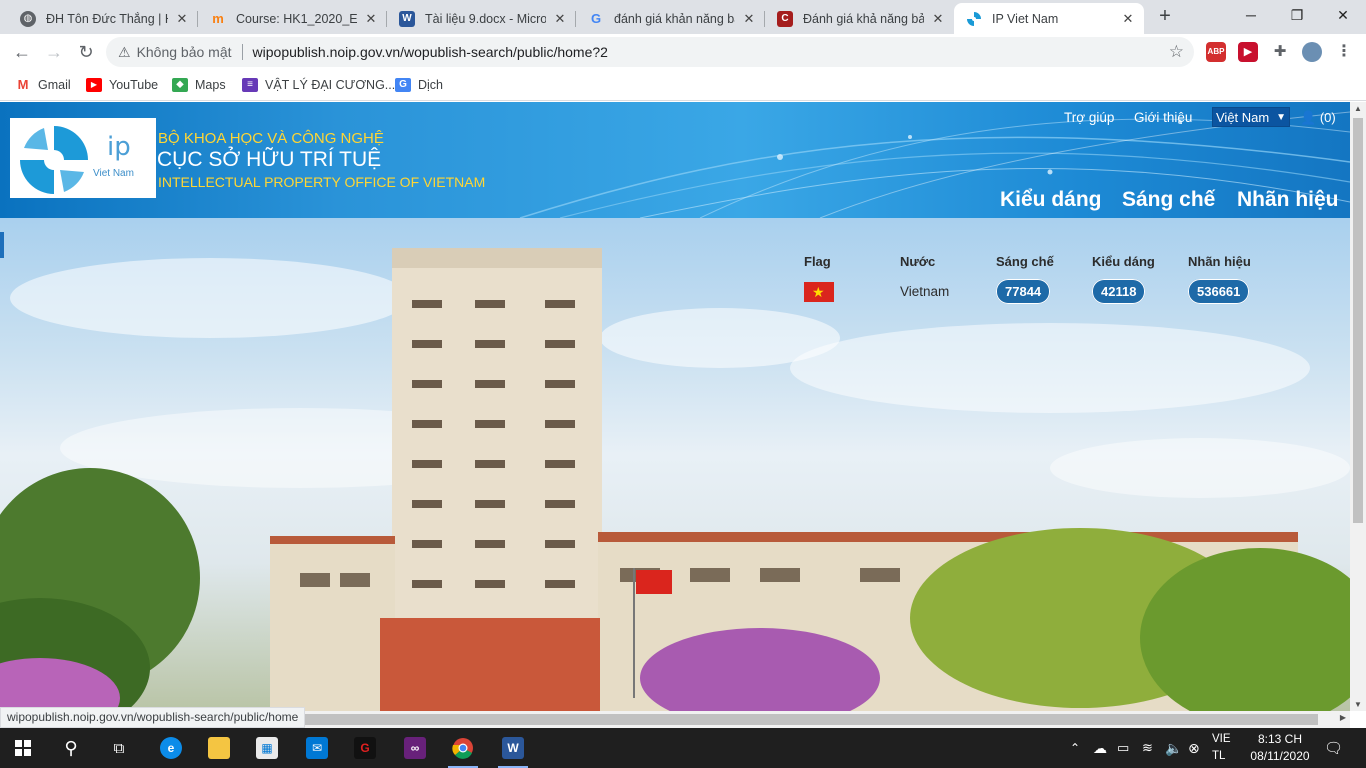  What do you see at coordinates (1123, 748) in the screenshot?
I see `battery-icon: ▭` at bounding box center [1123, 748].